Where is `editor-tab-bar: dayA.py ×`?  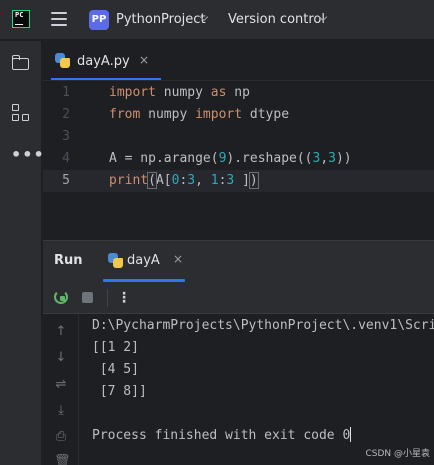
editor-tab-bar: dayA.py × is located at coordinates (238, 61).